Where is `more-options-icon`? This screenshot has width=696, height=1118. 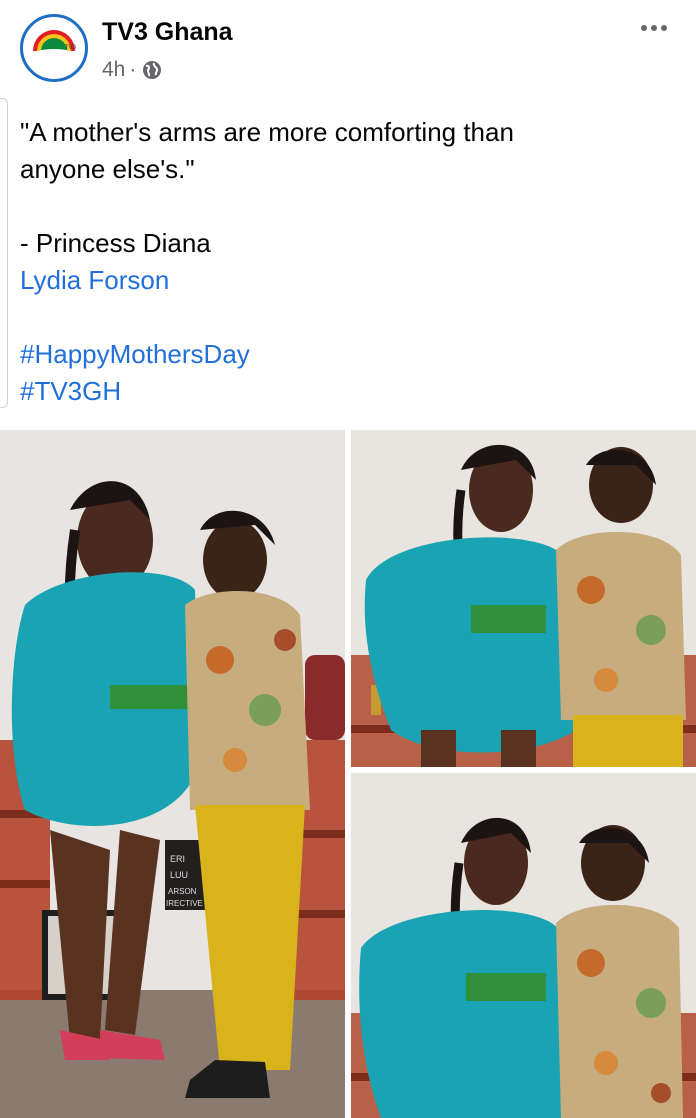 more-options-icon is located at coordinates (654, 28).